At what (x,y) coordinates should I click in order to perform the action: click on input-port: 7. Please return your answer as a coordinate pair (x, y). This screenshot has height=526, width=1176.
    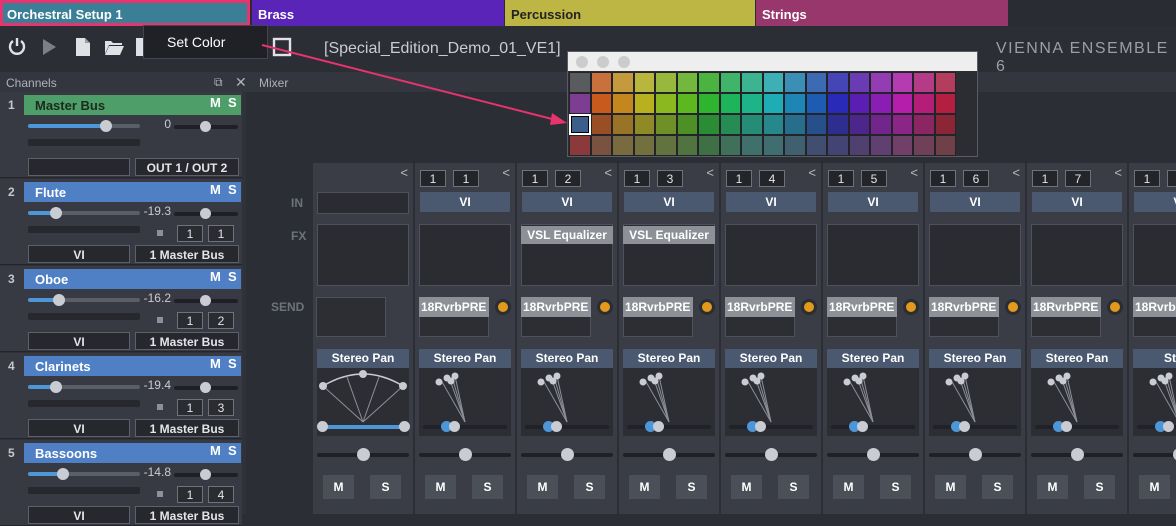
    Looking at the image, I should click on (1078, 178).